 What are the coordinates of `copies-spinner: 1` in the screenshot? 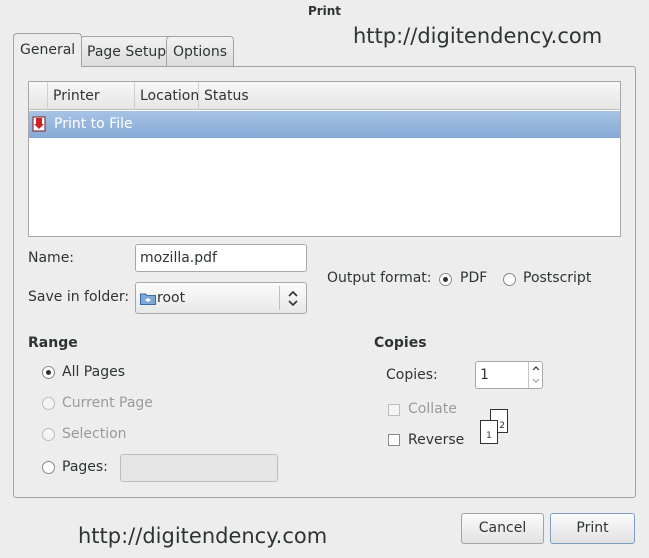 It's located at (509, 375).